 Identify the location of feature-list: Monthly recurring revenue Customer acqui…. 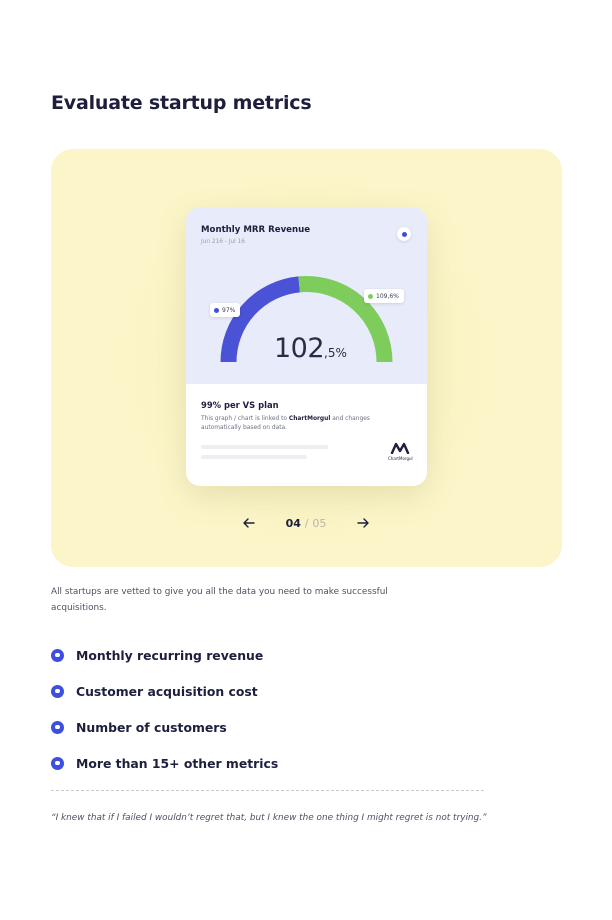
(164, 709).